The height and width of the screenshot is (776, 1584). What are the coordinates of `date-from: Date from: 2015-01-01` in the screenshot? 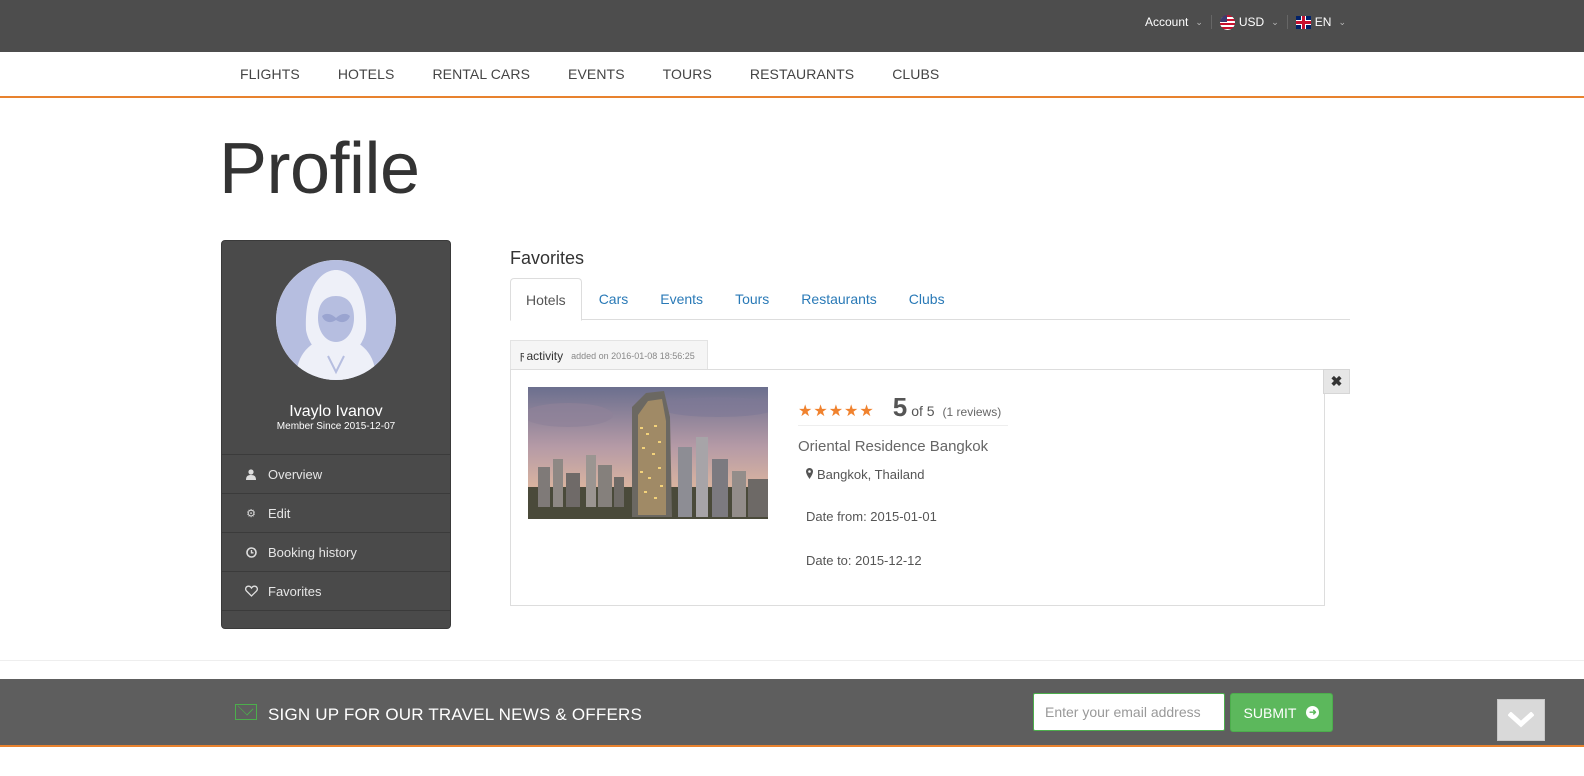 It's located at (871, 516).